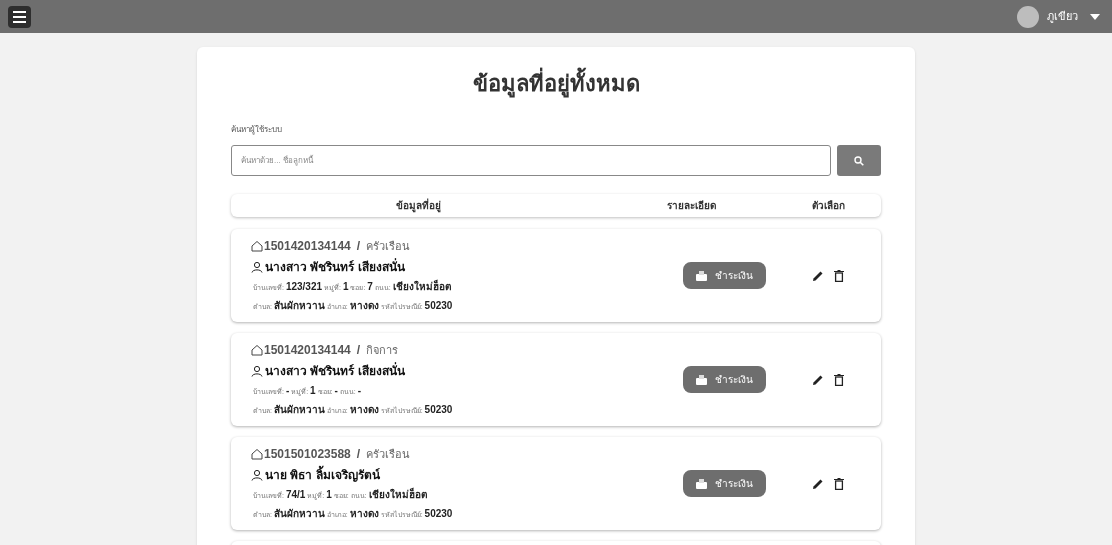 The image size is (1112, 545). What do you see at coordinates (1062, 16) in the screenshot?
I see `user-name: ภูเขียว` at bounding box center [1062, 16].